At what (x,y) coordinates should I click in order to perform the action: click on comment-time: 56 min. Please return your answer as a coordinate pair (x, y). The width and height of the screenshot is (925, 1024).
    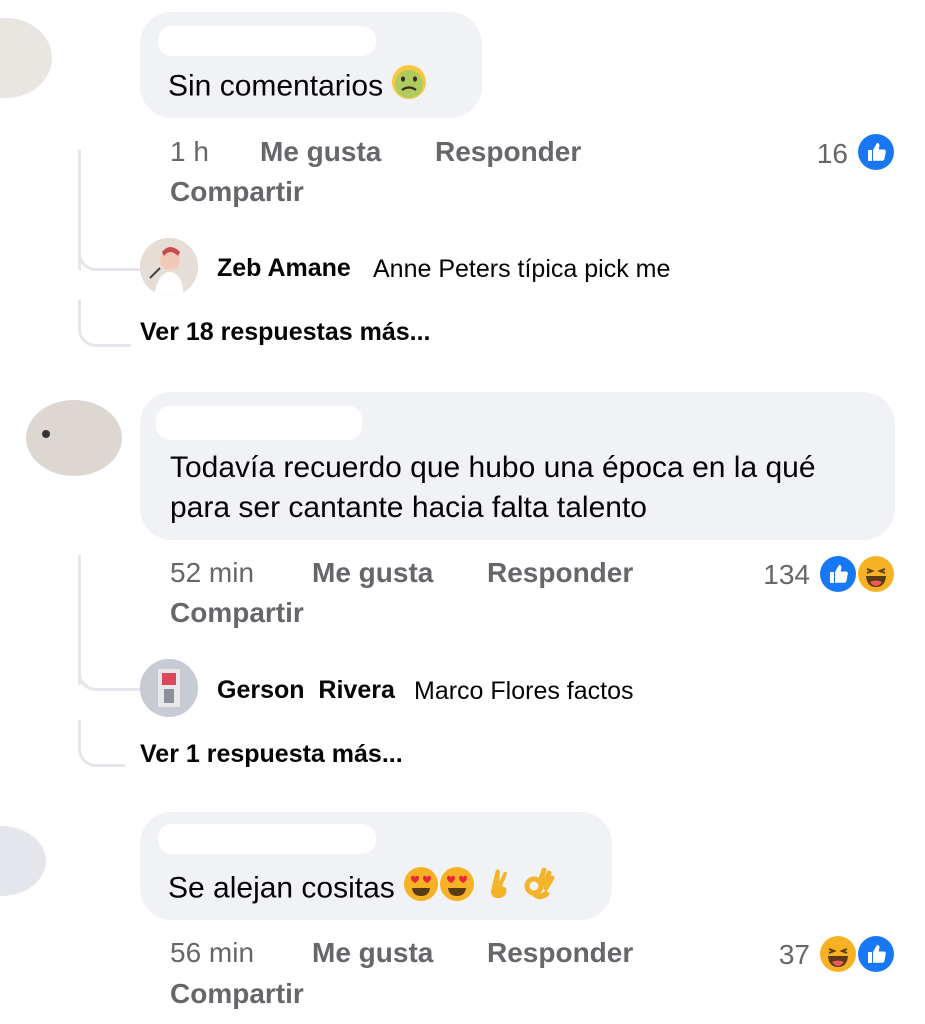
    Looking at the image, I should click on (212, 952).